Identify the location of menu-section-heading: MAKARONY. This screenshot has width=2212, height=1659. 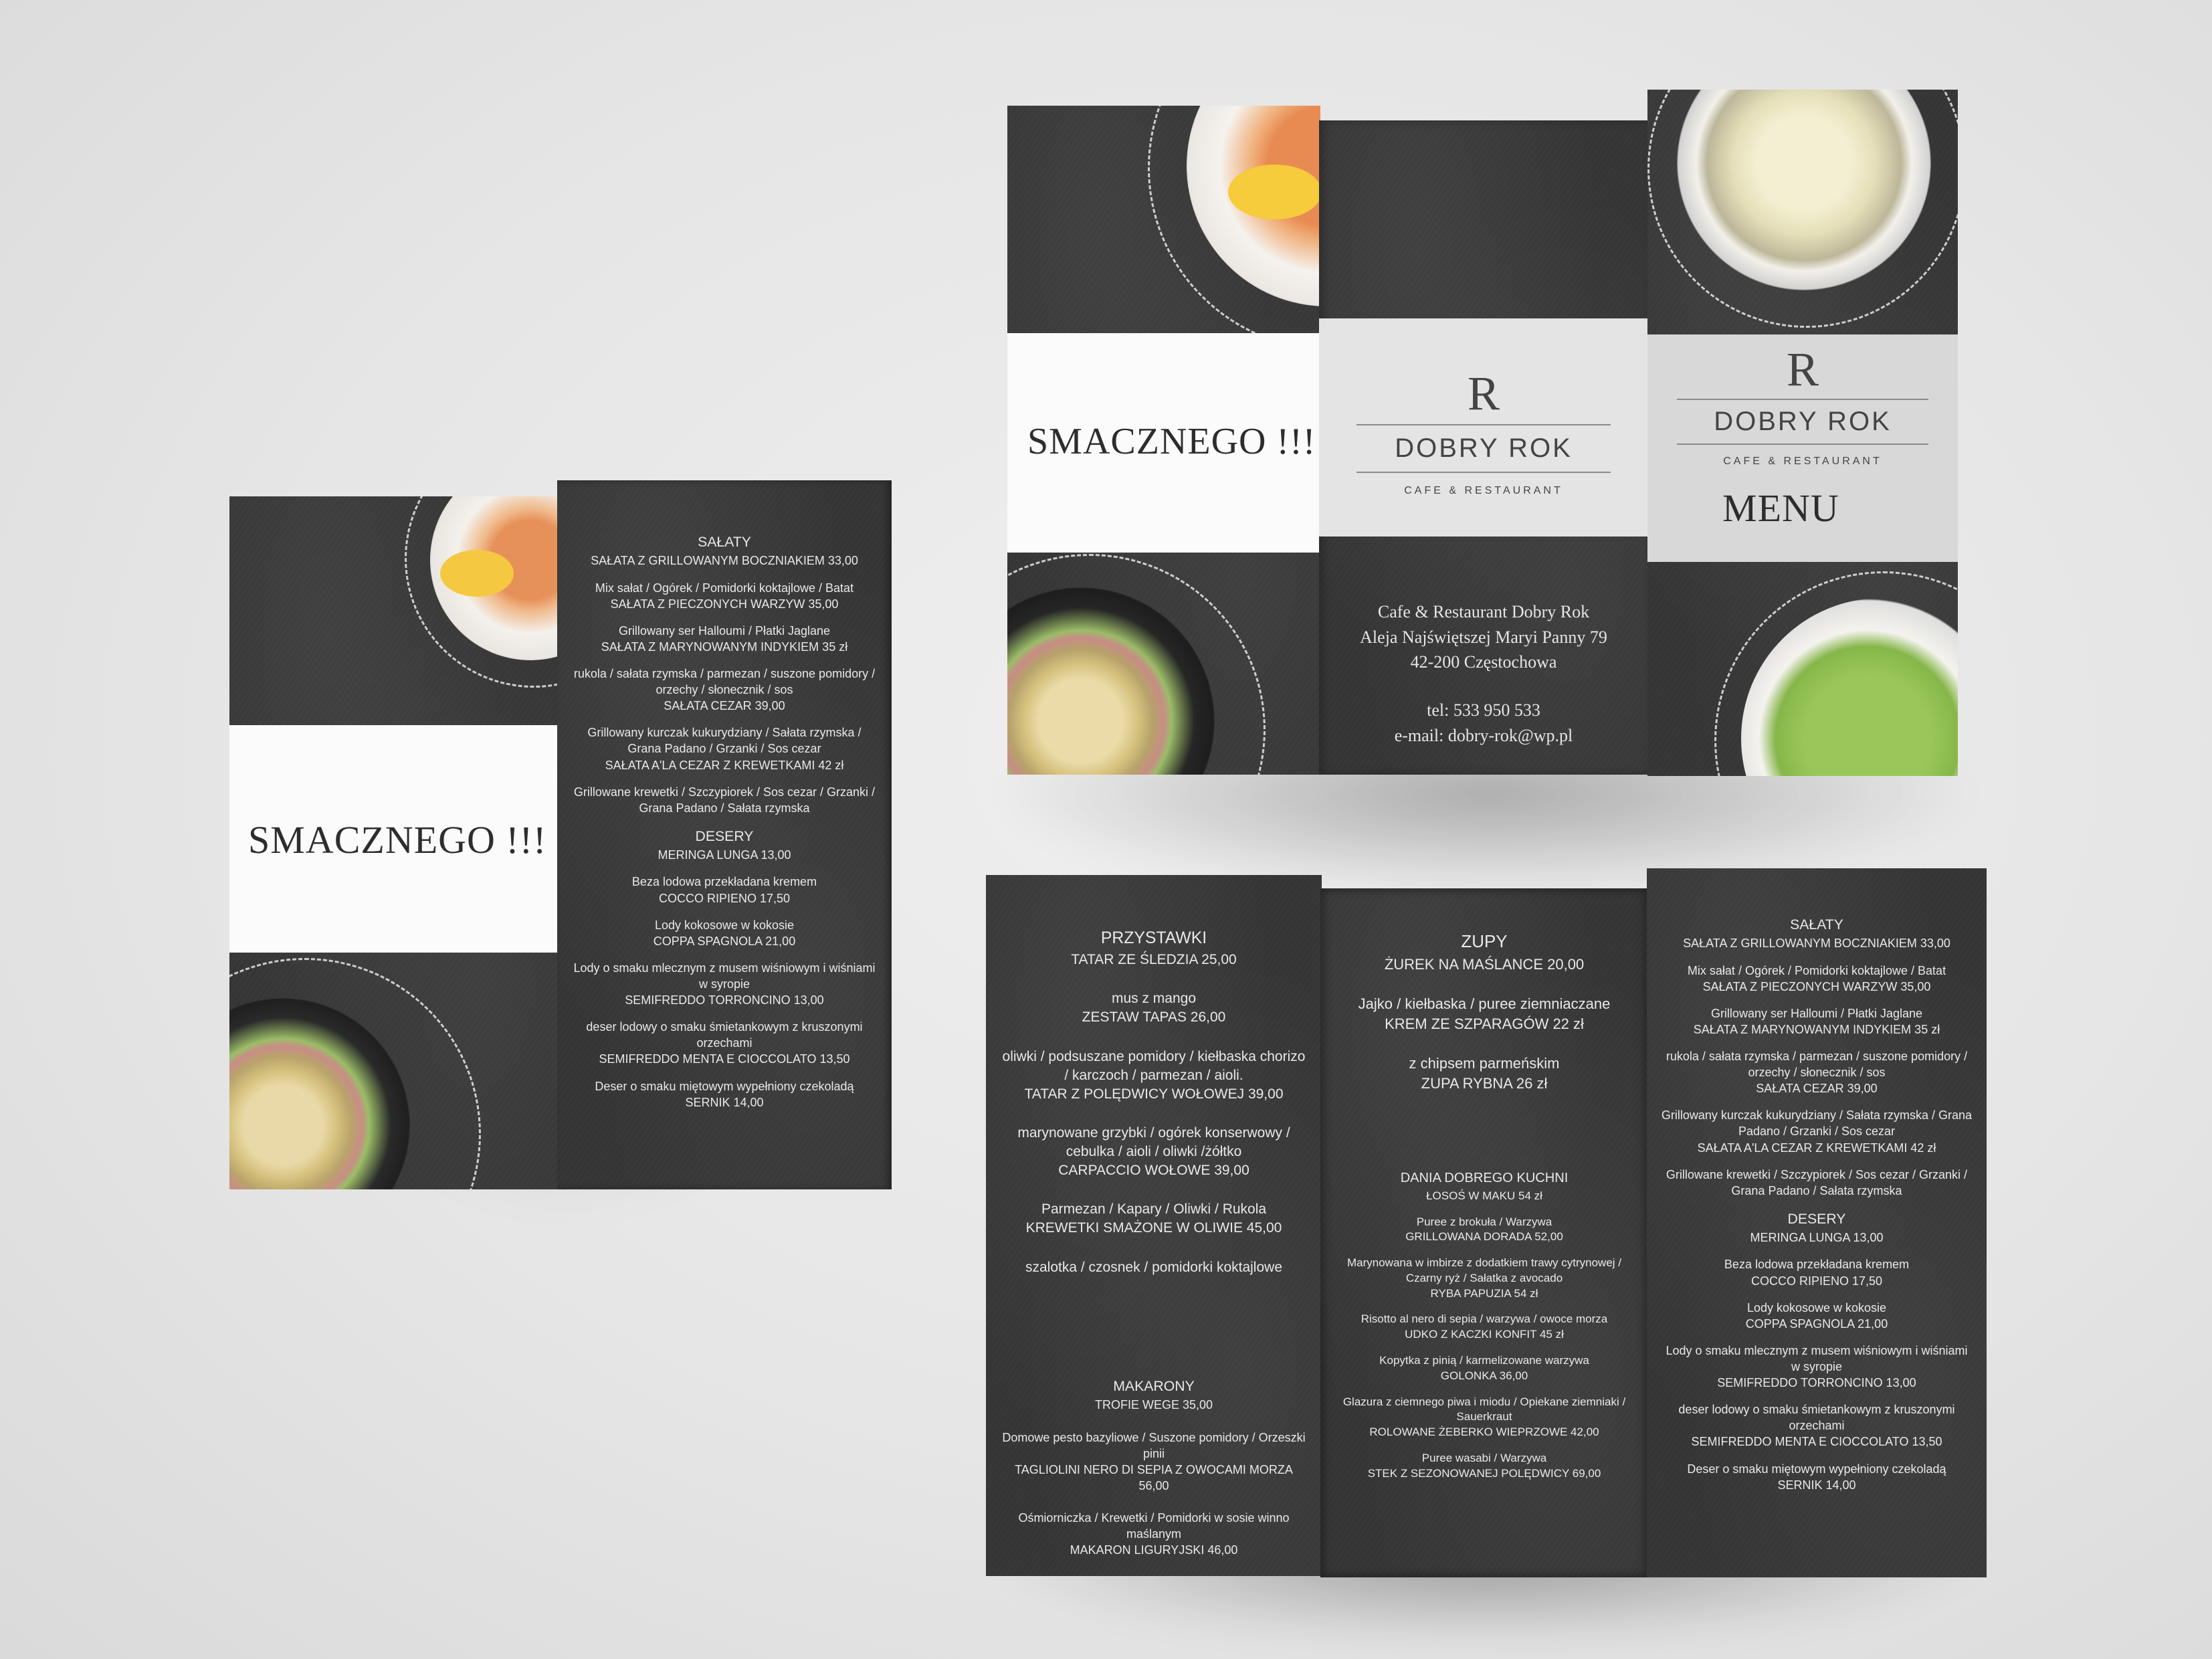
(1154, 1386).